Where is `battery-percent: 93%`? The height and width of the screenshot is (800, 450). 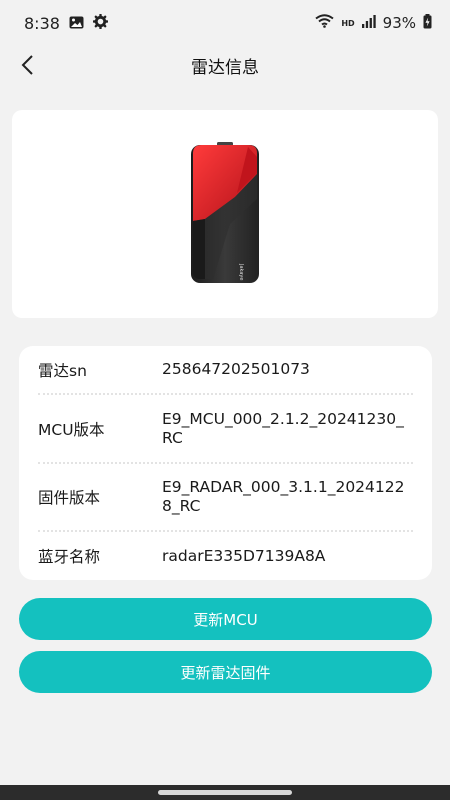
battery-percent: 93% is located at coordinates (399, 23).